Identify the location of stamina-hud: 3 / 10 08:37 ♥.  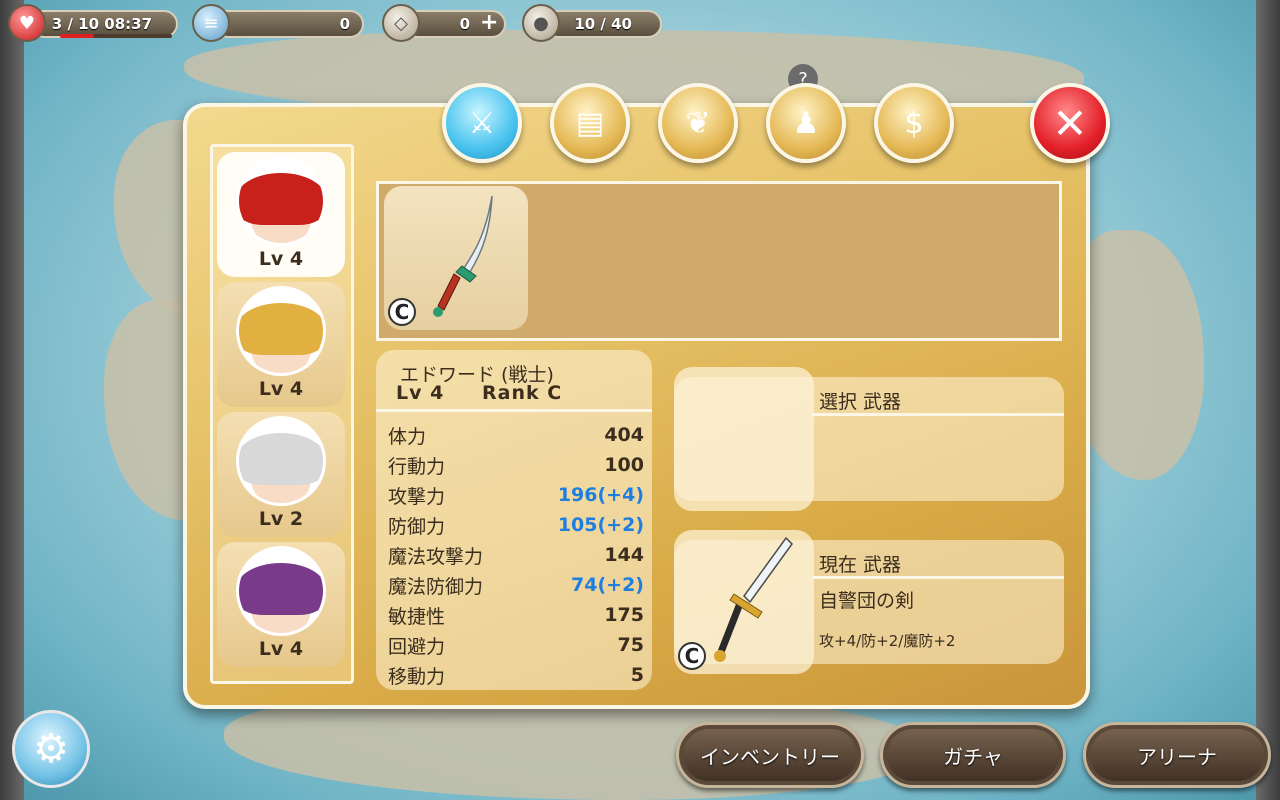
(93, 23).